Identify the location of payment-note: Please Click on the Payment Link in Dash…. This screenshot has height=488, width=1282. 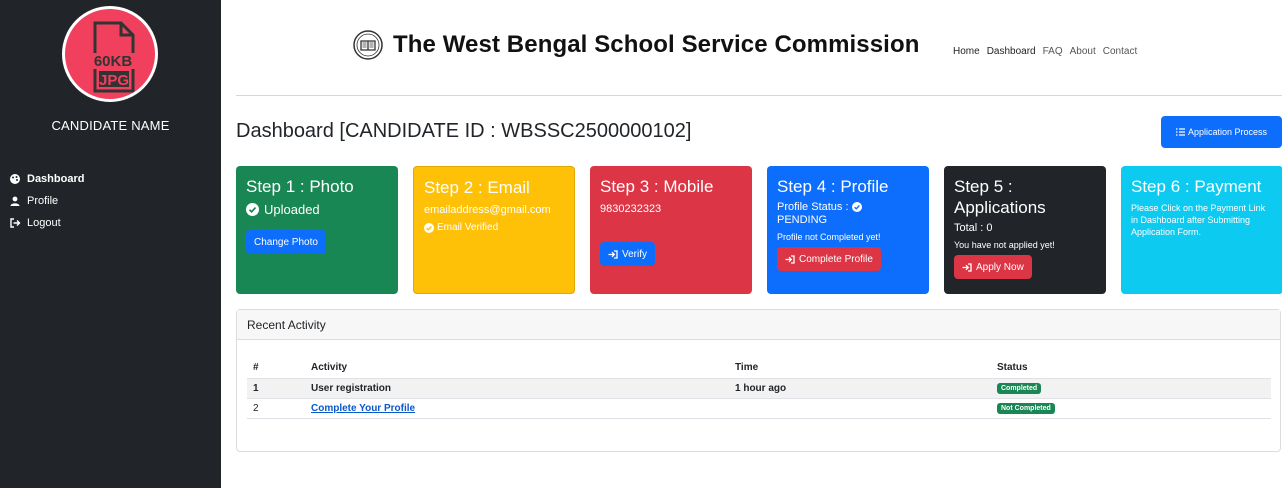
(1198, 220).